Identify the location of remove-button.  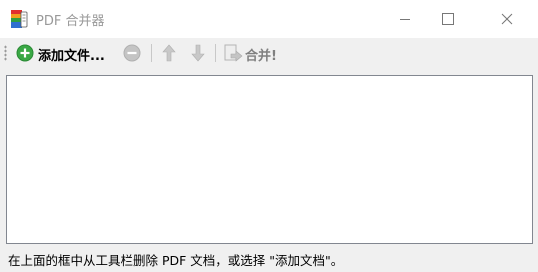
(132, 53).